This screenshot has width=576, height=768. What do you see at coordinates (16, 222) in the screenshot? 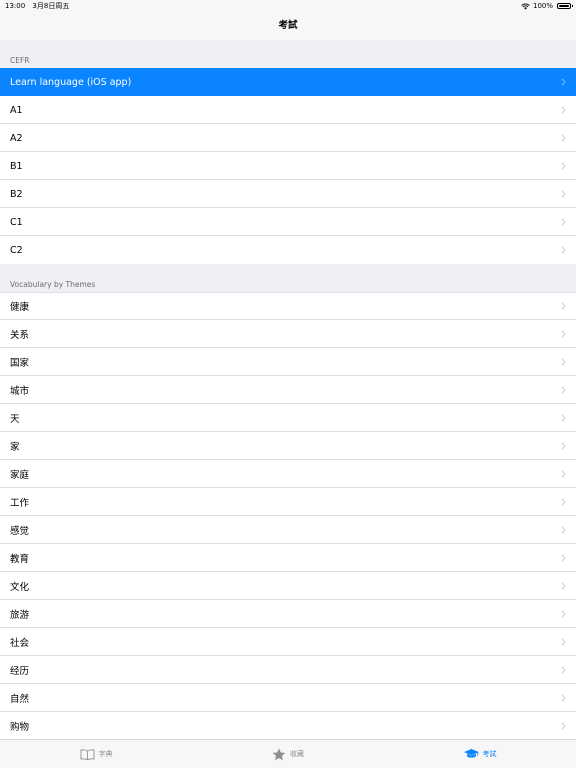
I see `list-item-label: C1` at bounding box center [16, 222].